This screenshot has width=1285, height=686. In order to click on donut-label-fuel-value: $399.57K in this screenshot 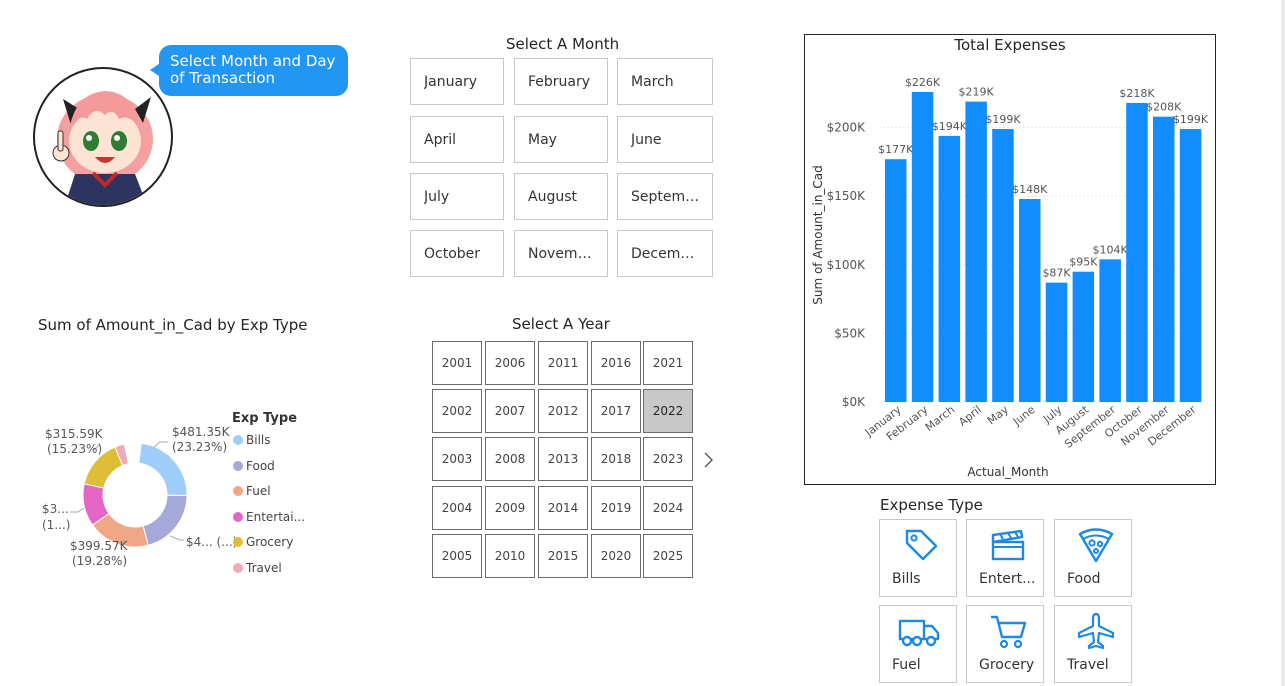, I will do `click(99, 546)`.